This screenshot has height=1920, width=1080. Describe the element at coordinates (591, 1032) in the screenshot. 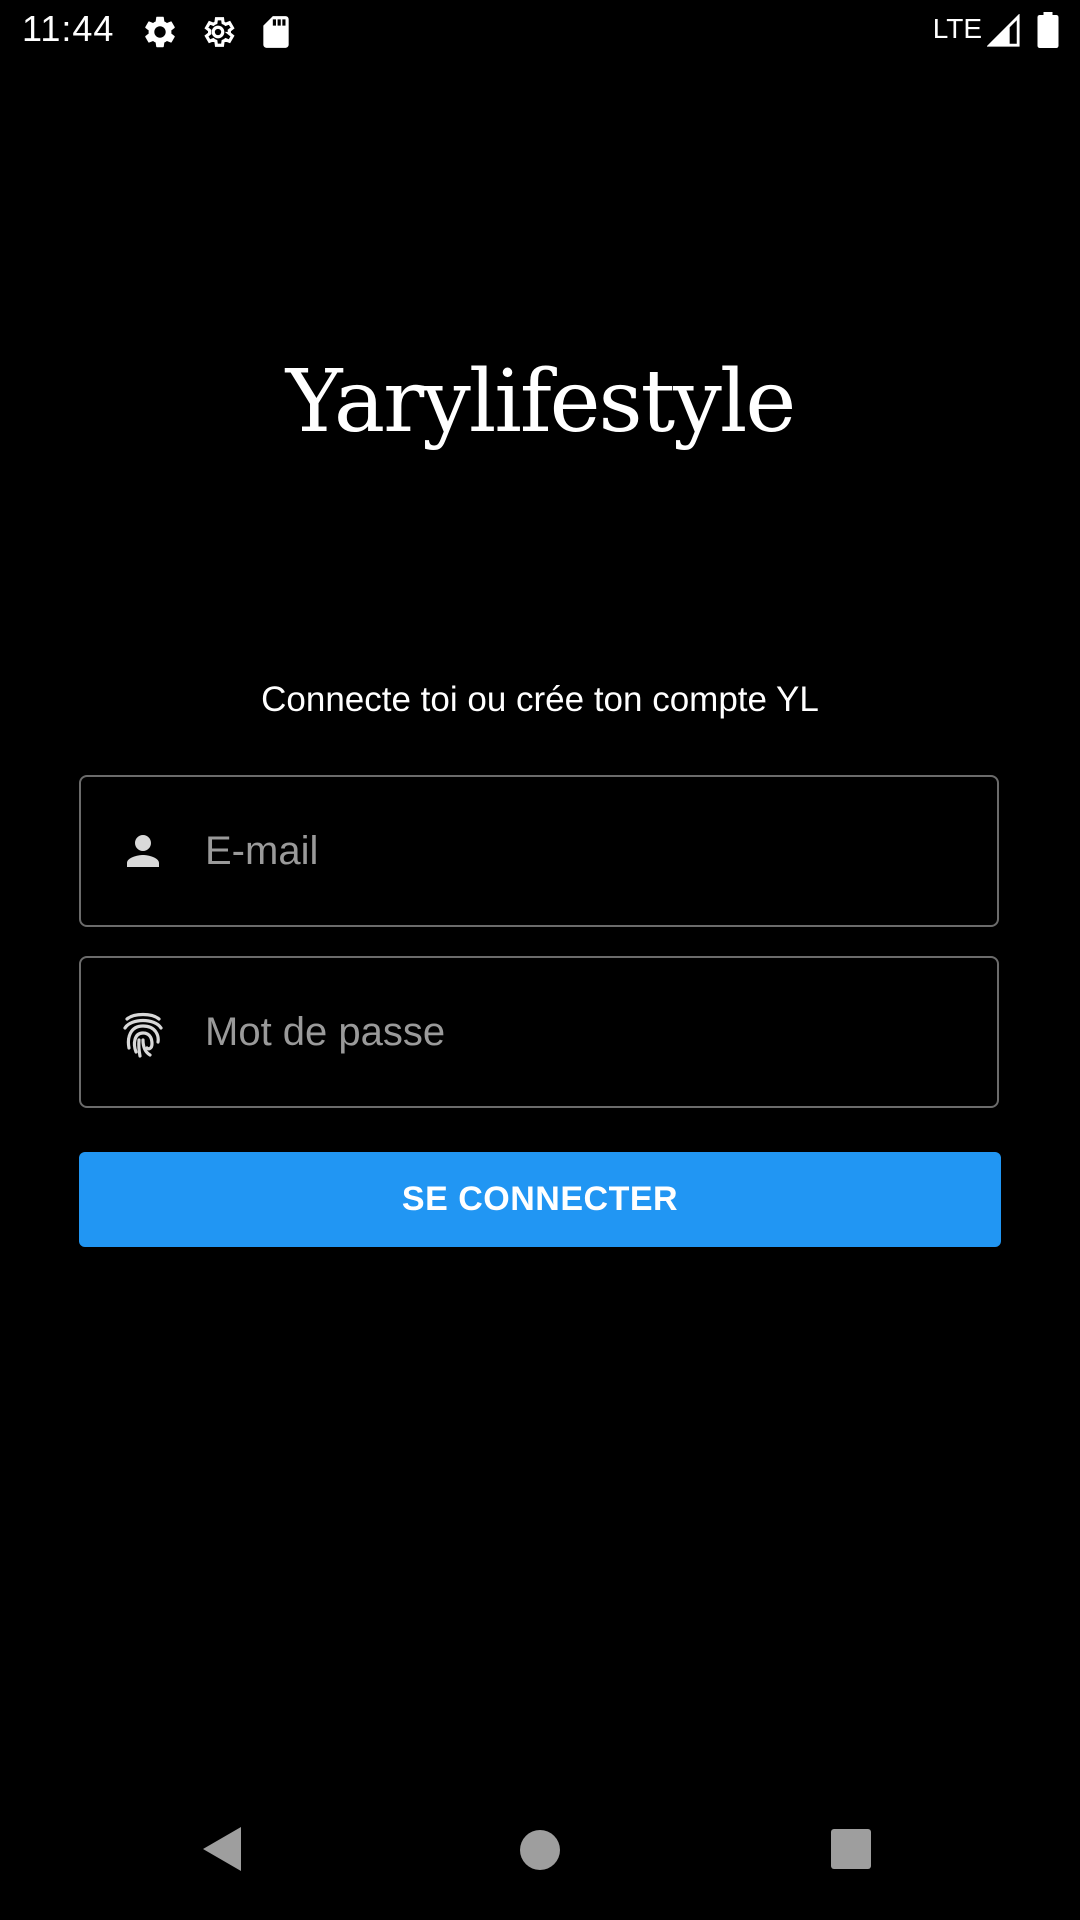

I see `password-input` at that location.